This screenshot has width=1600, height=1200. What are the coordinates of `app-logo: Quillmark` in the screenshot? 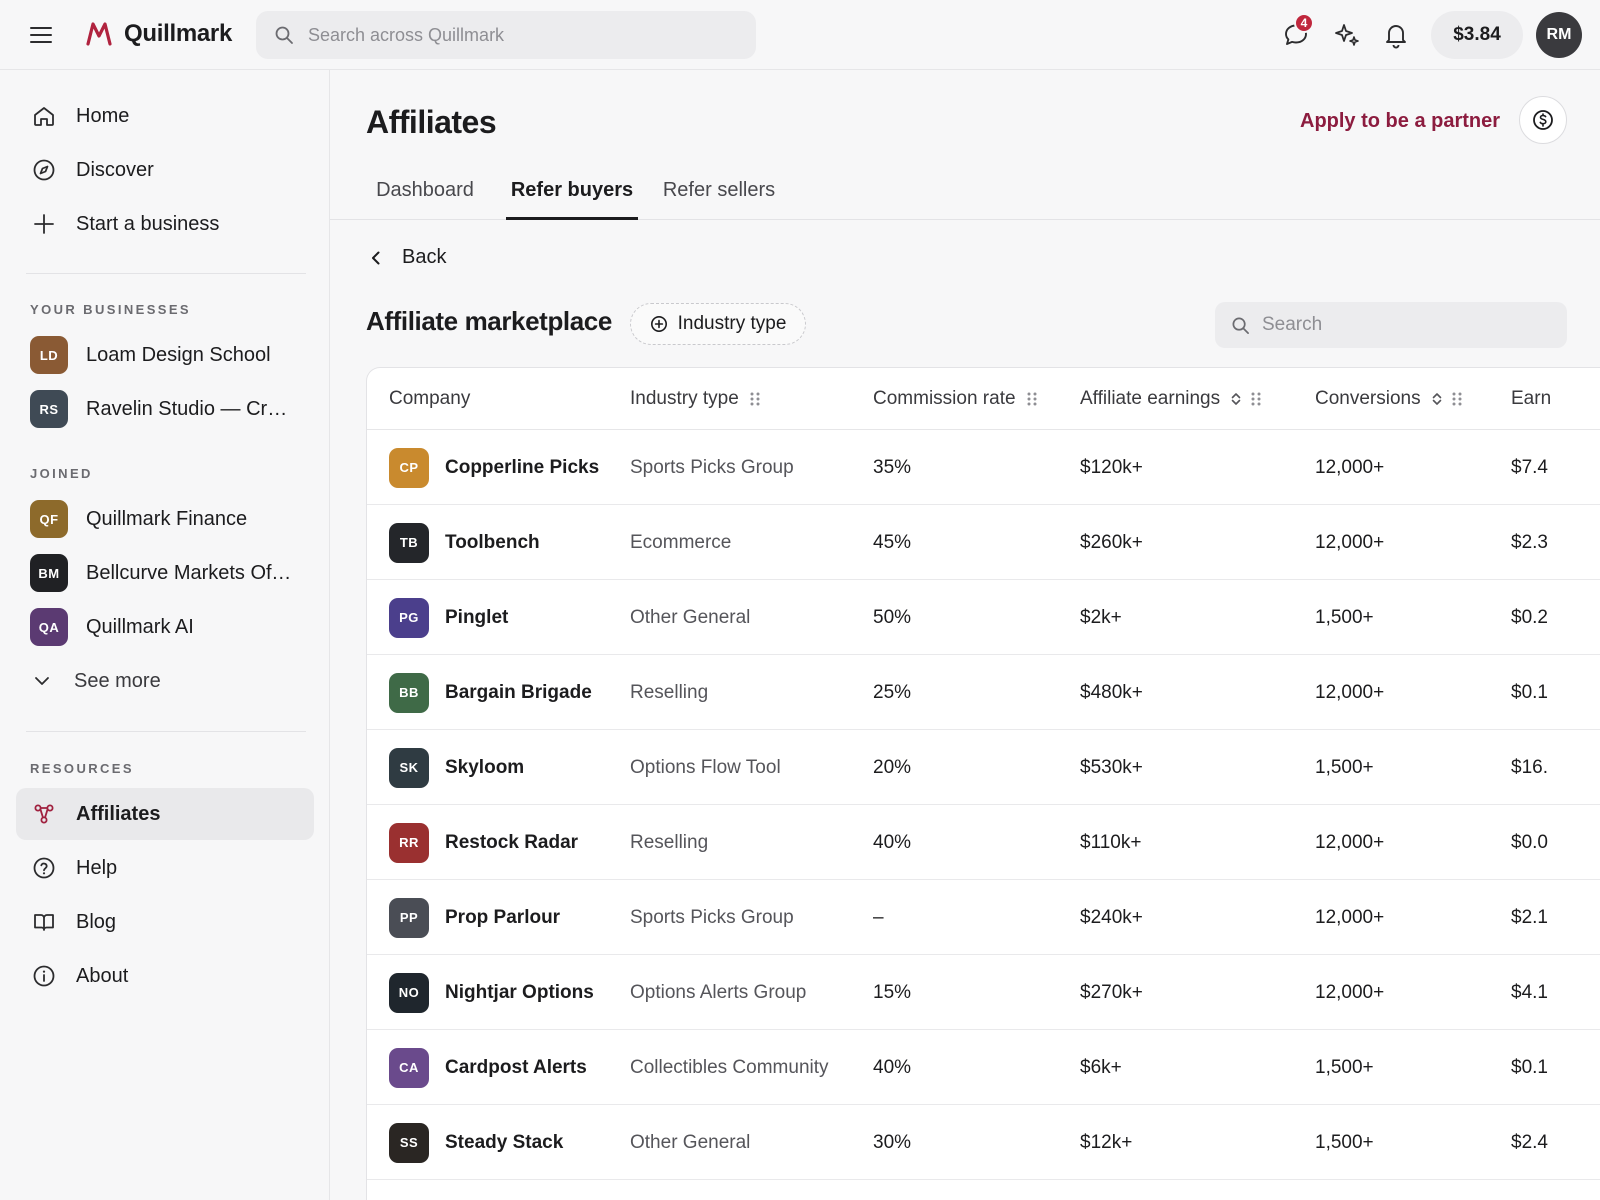 It's located at (159, 34).